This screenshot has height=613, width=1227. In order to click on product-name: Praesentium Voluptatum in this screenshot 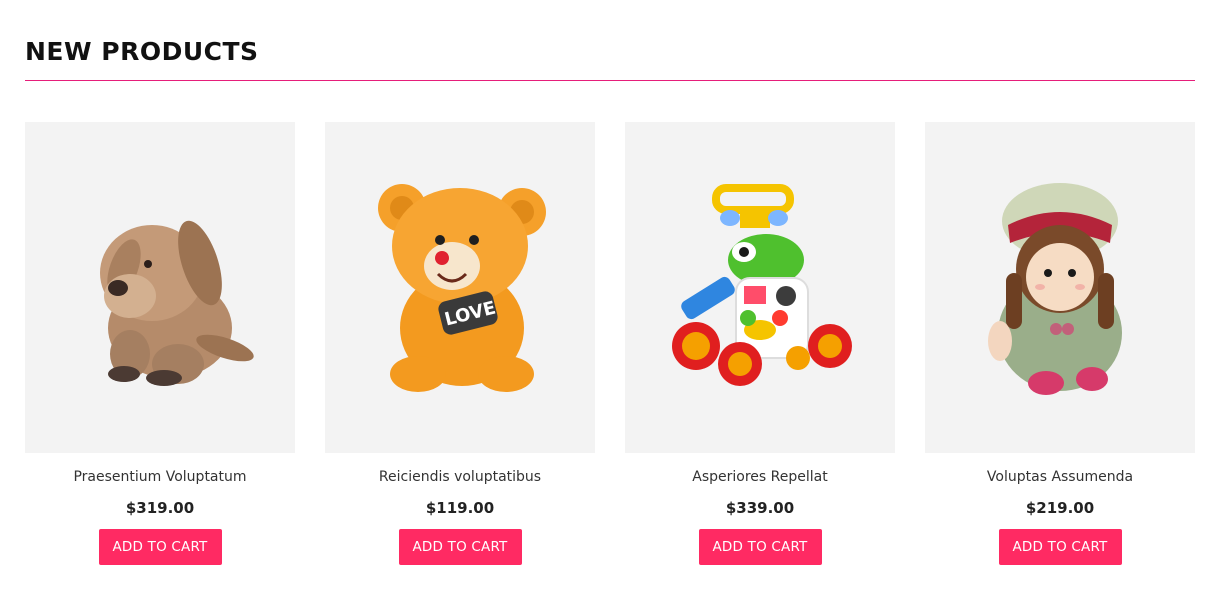, I will do `click(159, 477)`.